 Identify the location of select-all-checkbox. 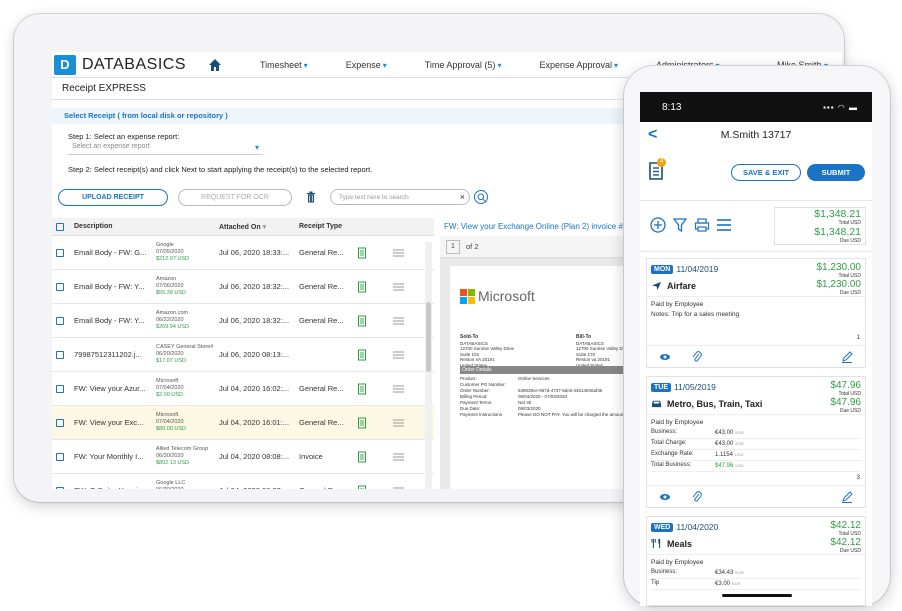
(60, 226).